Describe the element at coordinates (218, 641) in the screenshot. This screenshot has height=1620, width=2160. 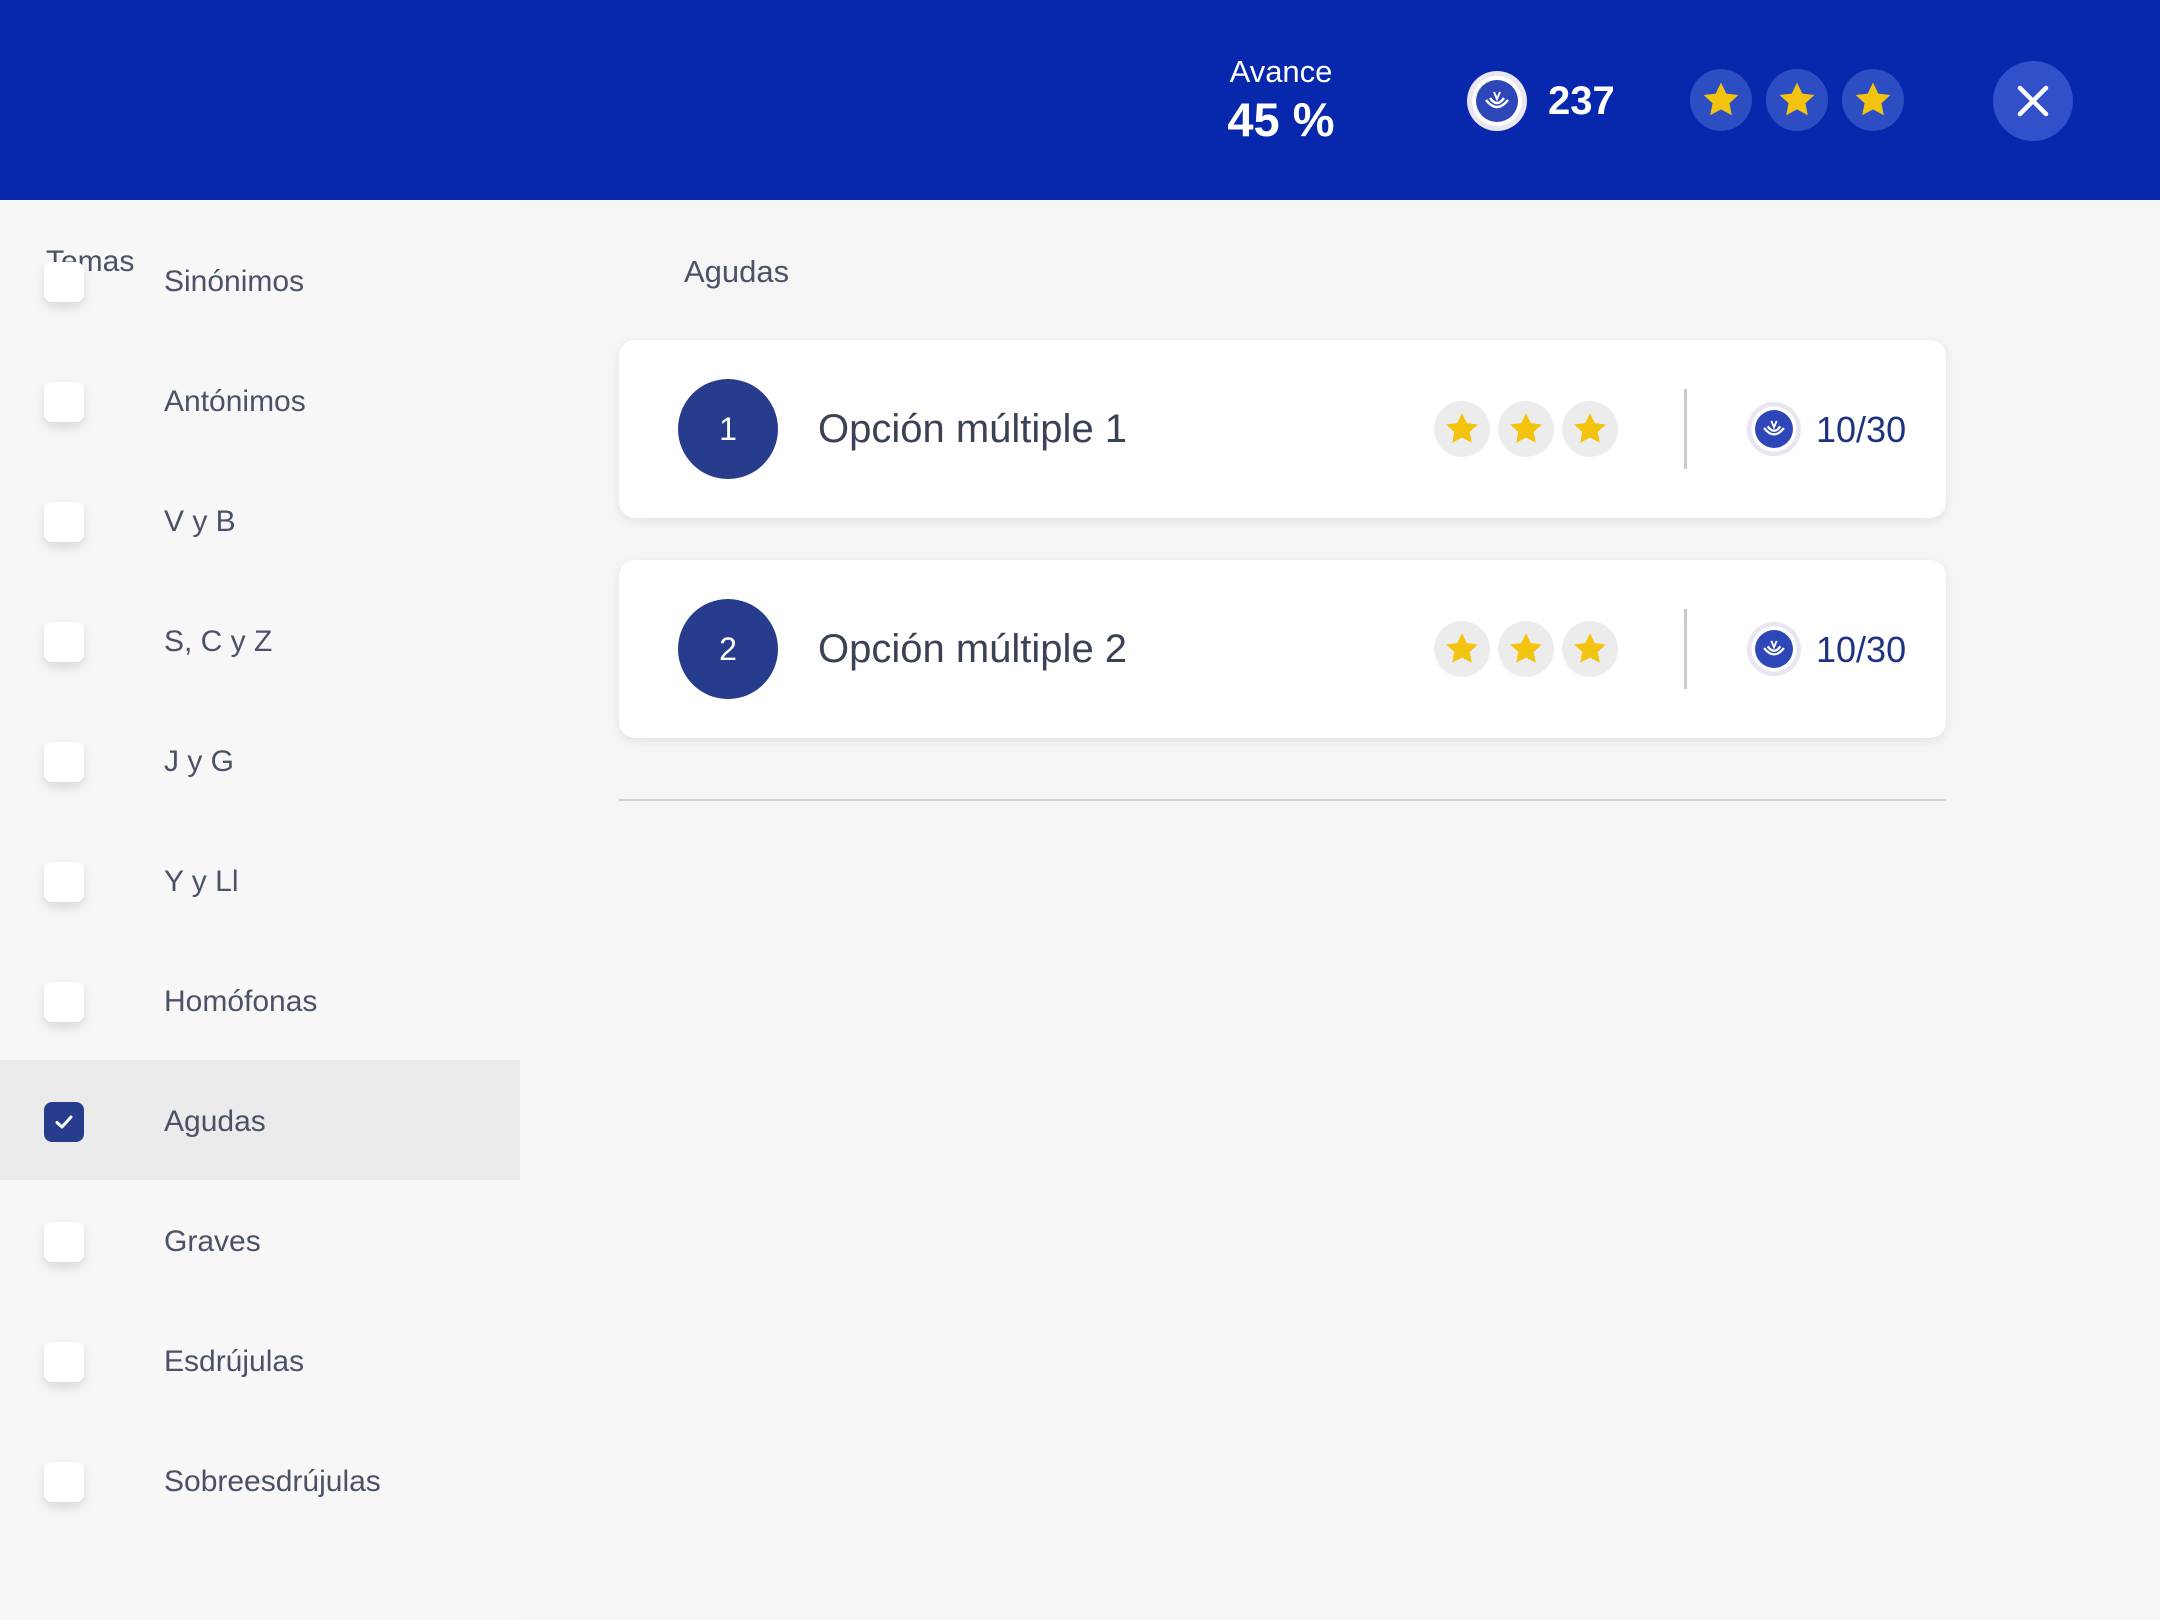
I see `topic-label: S, C y Z` at that location.